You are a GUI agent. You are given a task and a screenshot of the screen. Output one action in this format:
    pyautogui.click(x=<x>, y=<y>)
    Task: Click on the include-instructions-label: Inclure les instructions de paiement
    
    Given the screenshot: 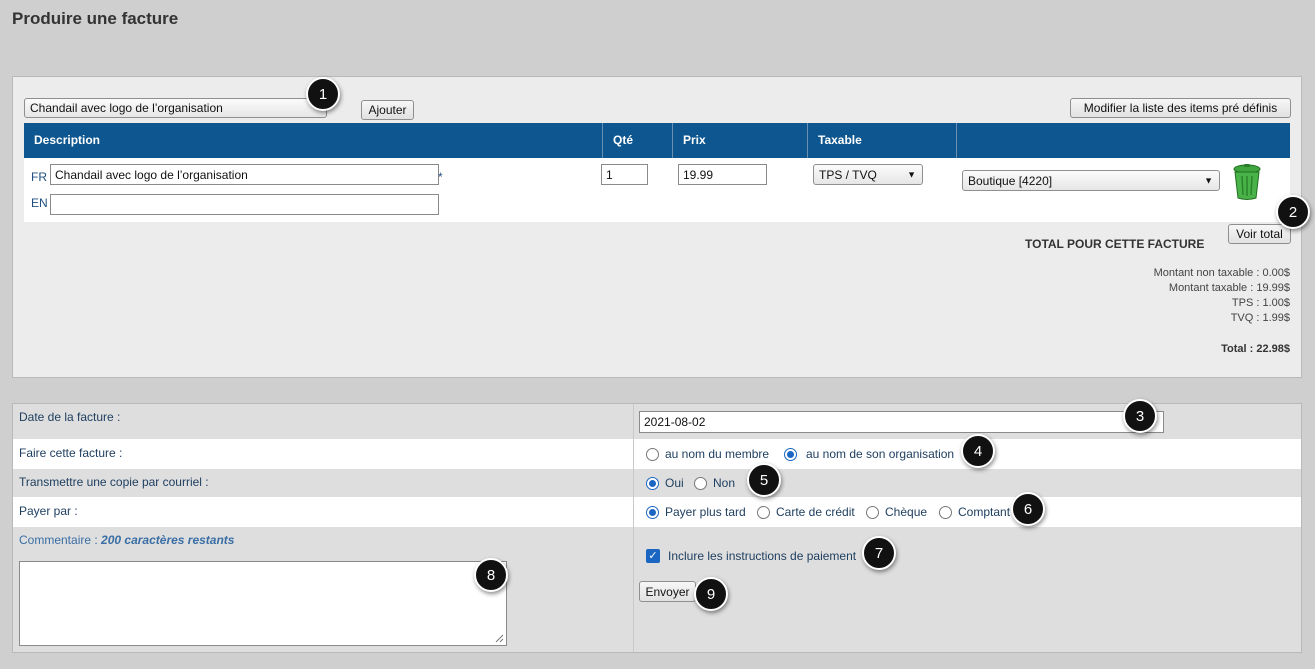 What is the action you would take?
    pyautogui.click(x=762, y=556)
    